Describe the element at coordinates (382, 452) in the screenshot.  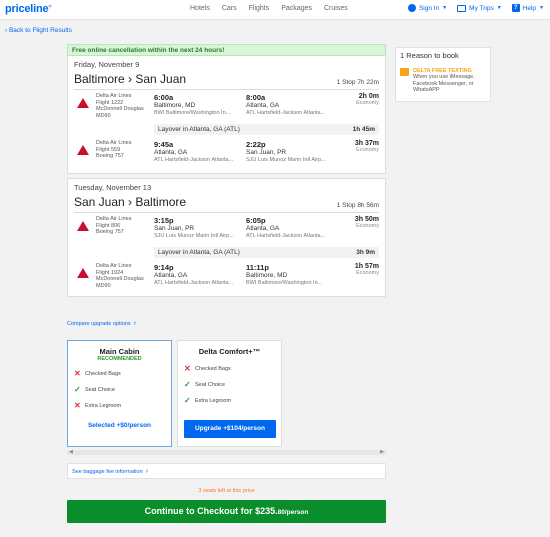
I see `scroll-right-icon: ▶` at that location.